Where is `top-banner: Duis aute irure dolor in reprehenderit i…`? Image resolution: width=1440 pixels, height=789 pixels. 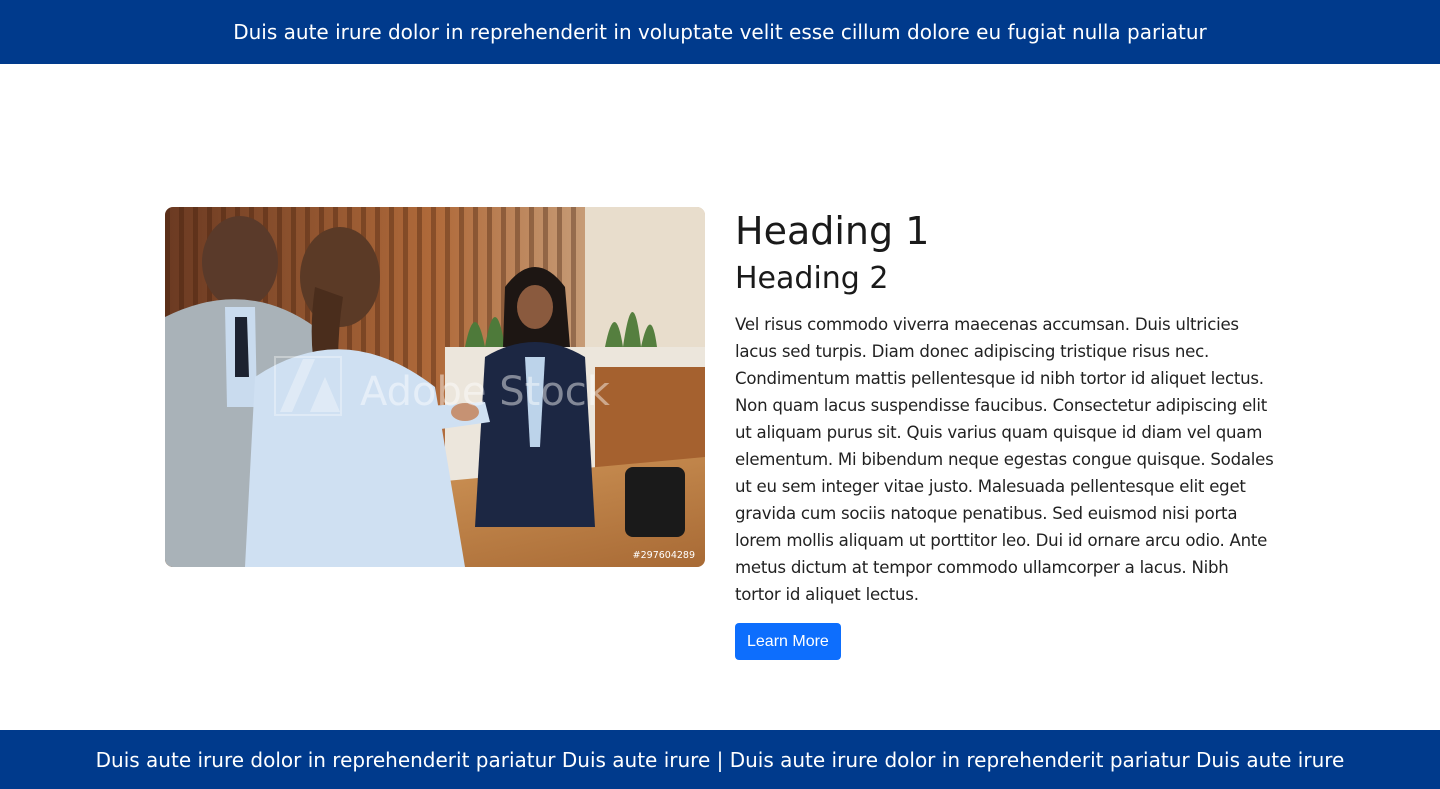
top-banner: Duis aute irure dolor in reprehenderit i… is located at coordinates (720, 32).